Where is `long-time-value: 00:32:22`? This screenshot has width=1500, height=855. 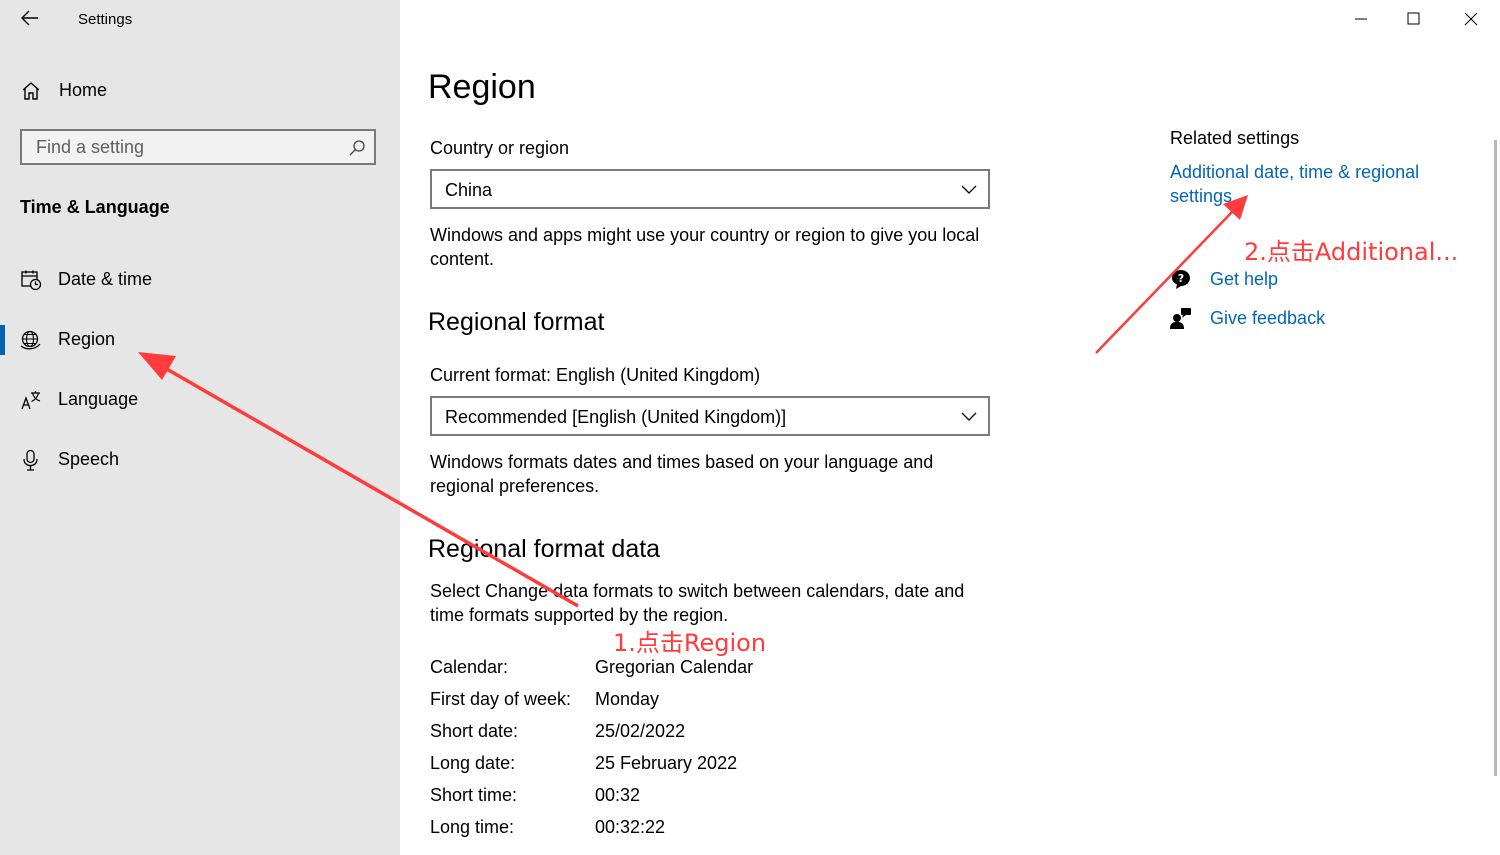
long-time-value: 00:32:22 is located at coordinates (630, 827).